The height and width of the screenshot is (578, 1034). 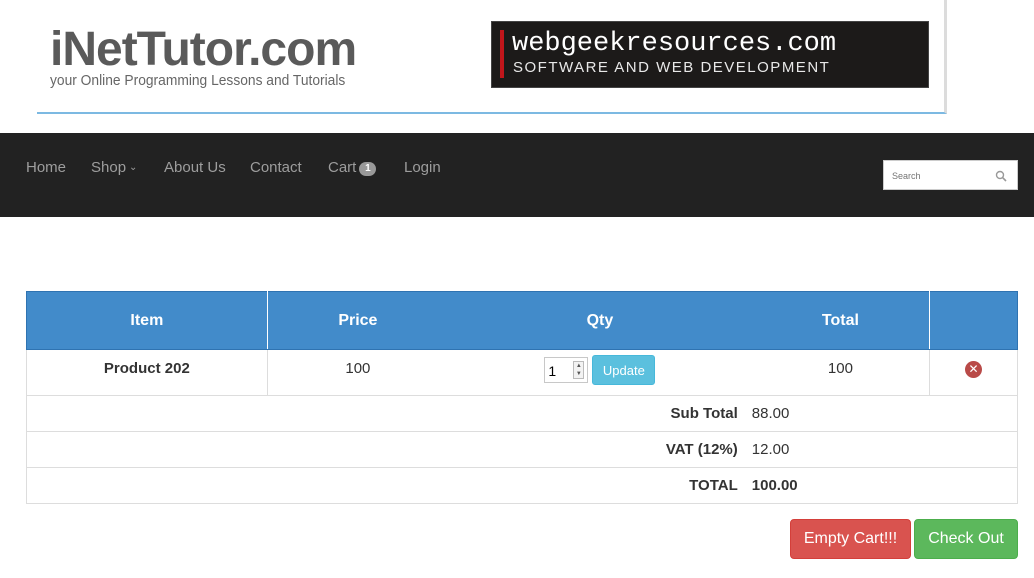 What do you see at coordinates (578, 366) in the screenshot?
I see `spin-up-icon: ▲` at bounding box center [578, 366].